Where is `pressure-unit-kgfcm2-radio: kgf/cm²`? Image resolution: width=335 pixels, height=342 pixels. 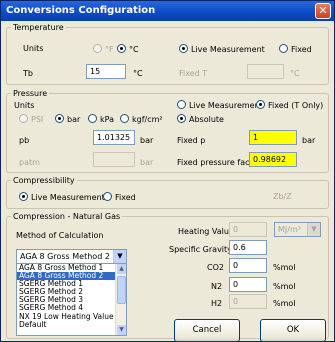 pressure-unit-kgfcm2-radio: kgf/cm² is located at coordinates (141, 119).